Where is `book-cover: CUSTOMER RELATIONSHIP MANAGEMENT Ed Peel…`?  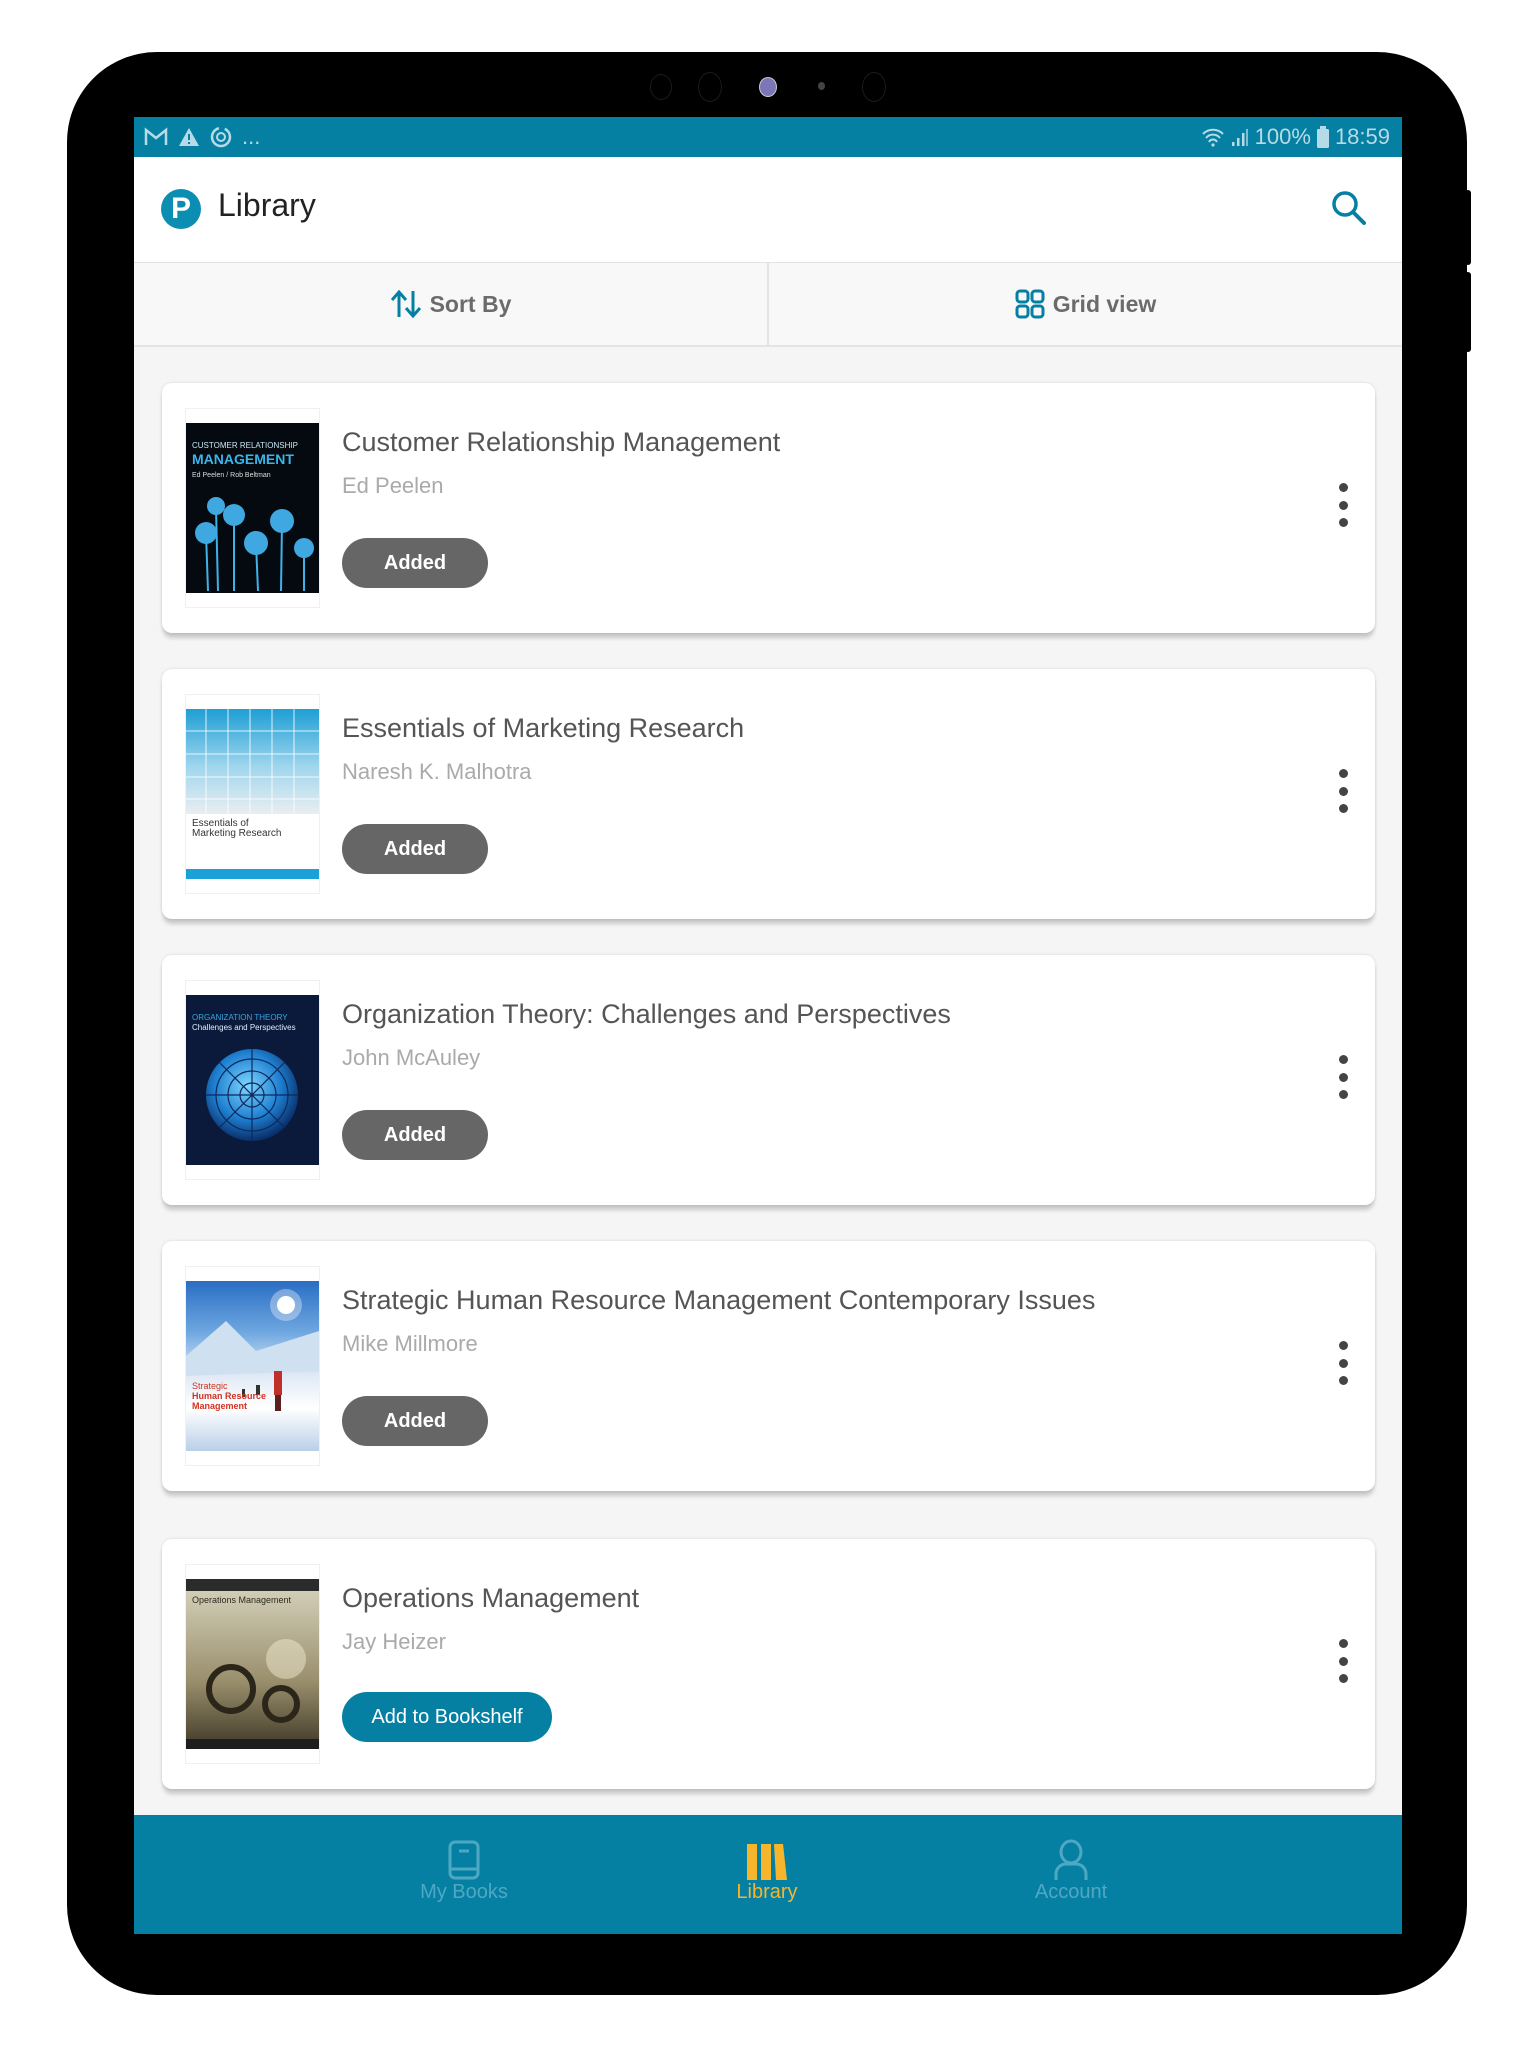
book-cover: CUSTOMER RELATIONSHIP MANAGEMENT Ed Peel… is located at coordinates (252, 508).